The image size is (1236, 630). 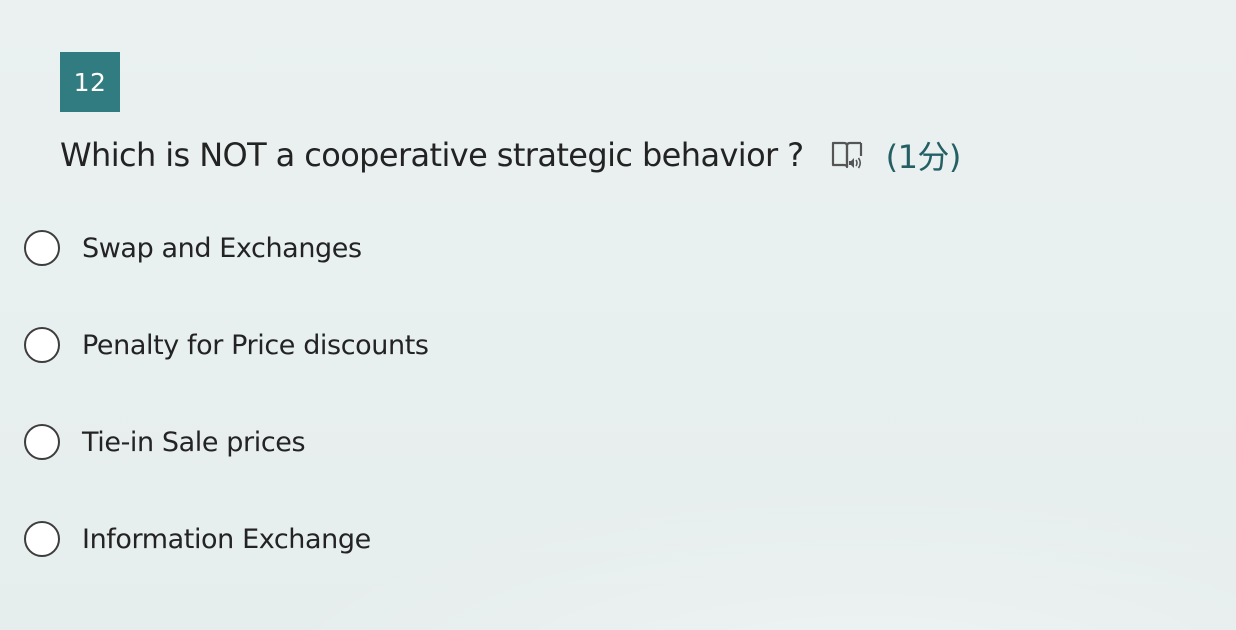 I want to click on book-speaker-icon-graphic, so click(x=846, y=155).